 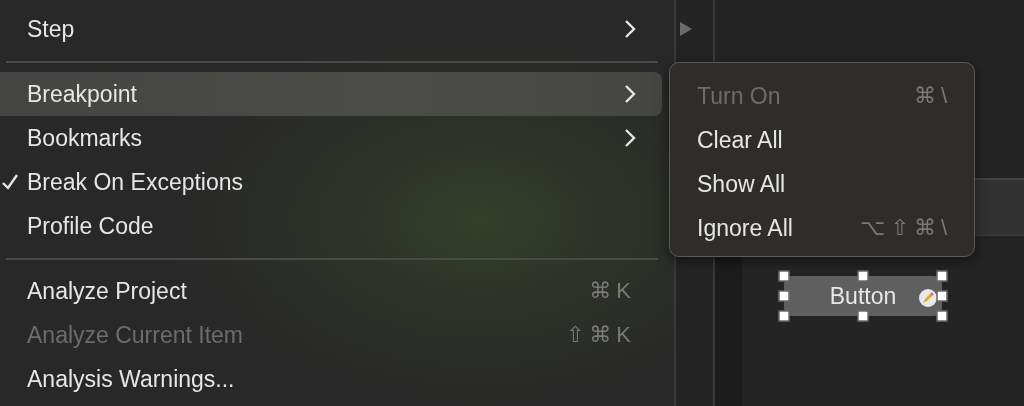 I want to click on menu-item: Analyze Project ⌘K, so click(x=331, y=291).